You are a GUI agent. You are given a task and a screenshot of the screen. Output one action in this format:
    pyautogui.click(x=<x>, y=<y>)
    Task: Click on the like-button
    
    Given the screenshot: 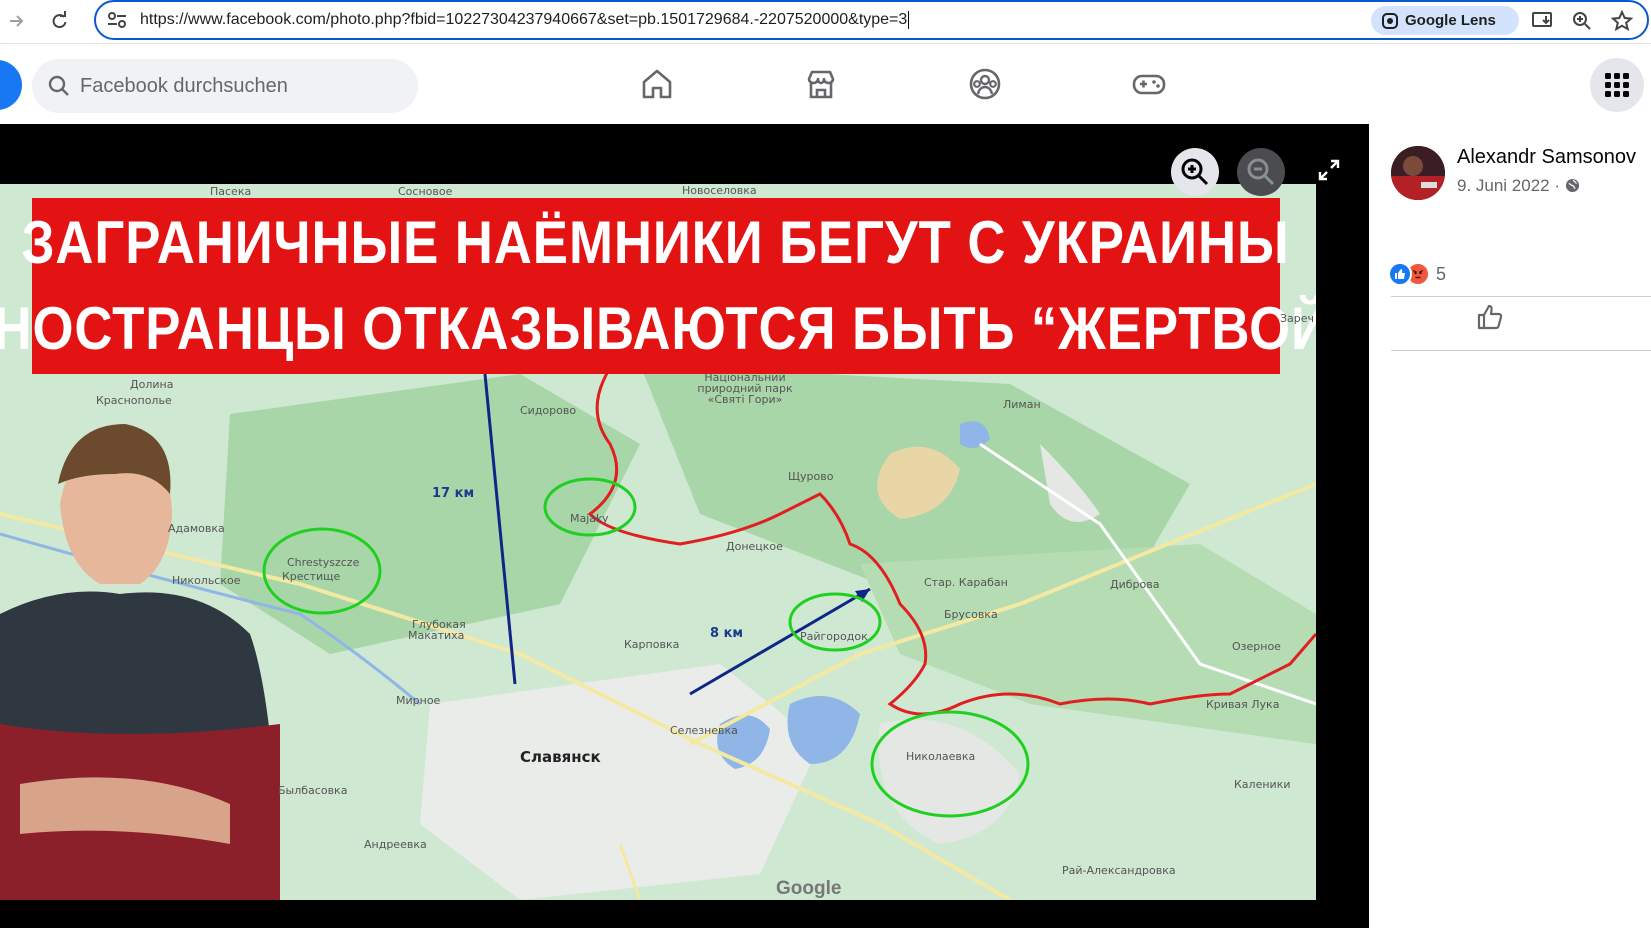 What is the action you would take?
    pyautogui.click(x=1490, y=317)
    